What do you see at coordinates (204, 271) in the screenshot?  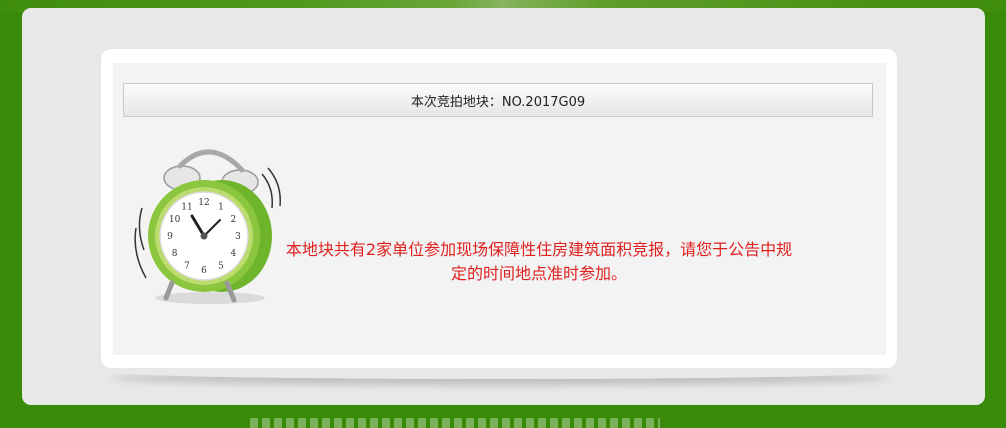 I see `clock-numeral: 6` at bounding box center [204, 271].